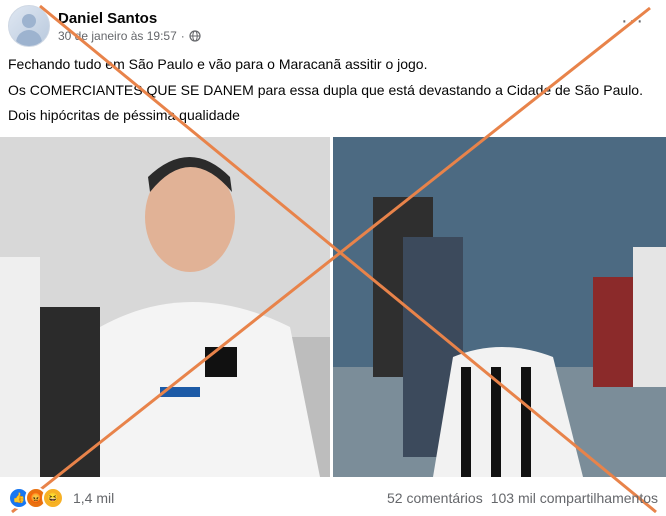  What do you see at coordinates (29, 38) in the screenshot?
I see `avatar-body-shape` at bounding box center [29, 38].